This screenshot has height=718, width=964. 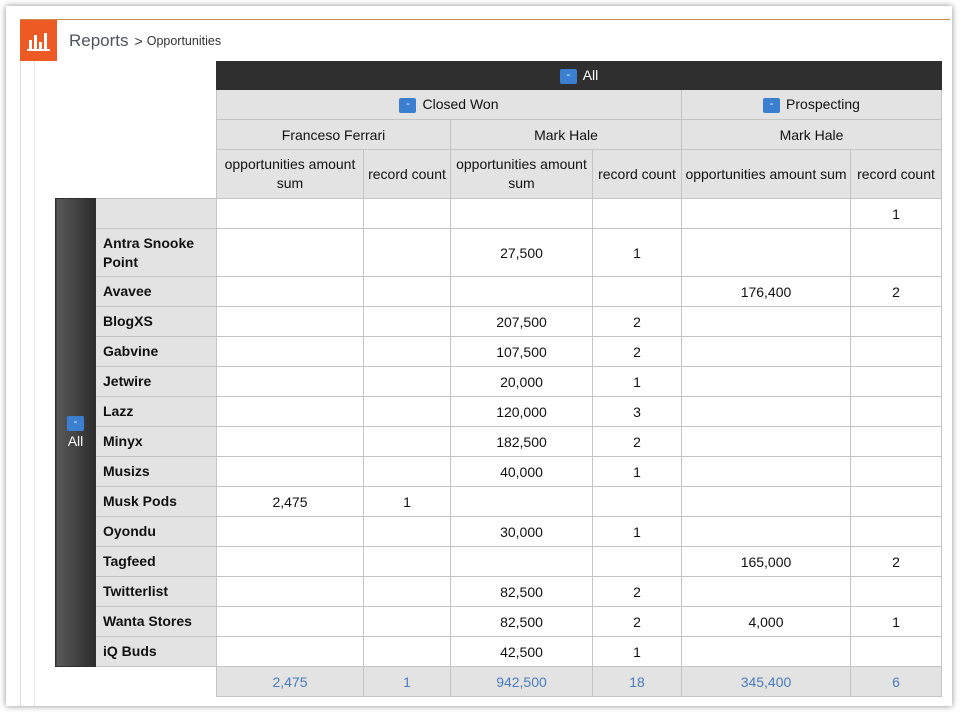 What do you see at coordinates (498, 681) in the screenshot?
I see `totals-row: 2,475 1 942,500 18 345,400 6` at bounding box center [498, 681].